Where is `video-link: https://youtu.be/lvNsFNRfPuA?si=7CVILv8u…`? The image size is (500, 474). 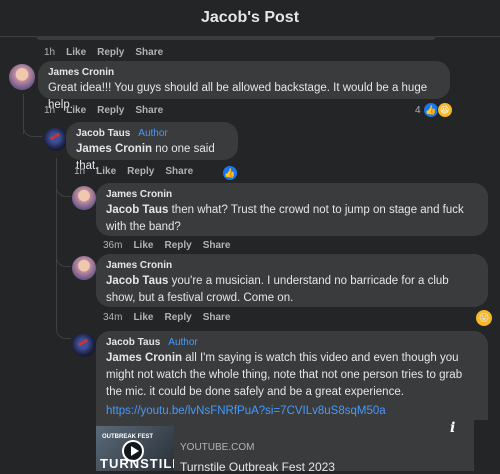
video-link: https://youtu.be/lvNsFNRfPuA?si=7CVILv8u… is located at coordinates (292, 411).